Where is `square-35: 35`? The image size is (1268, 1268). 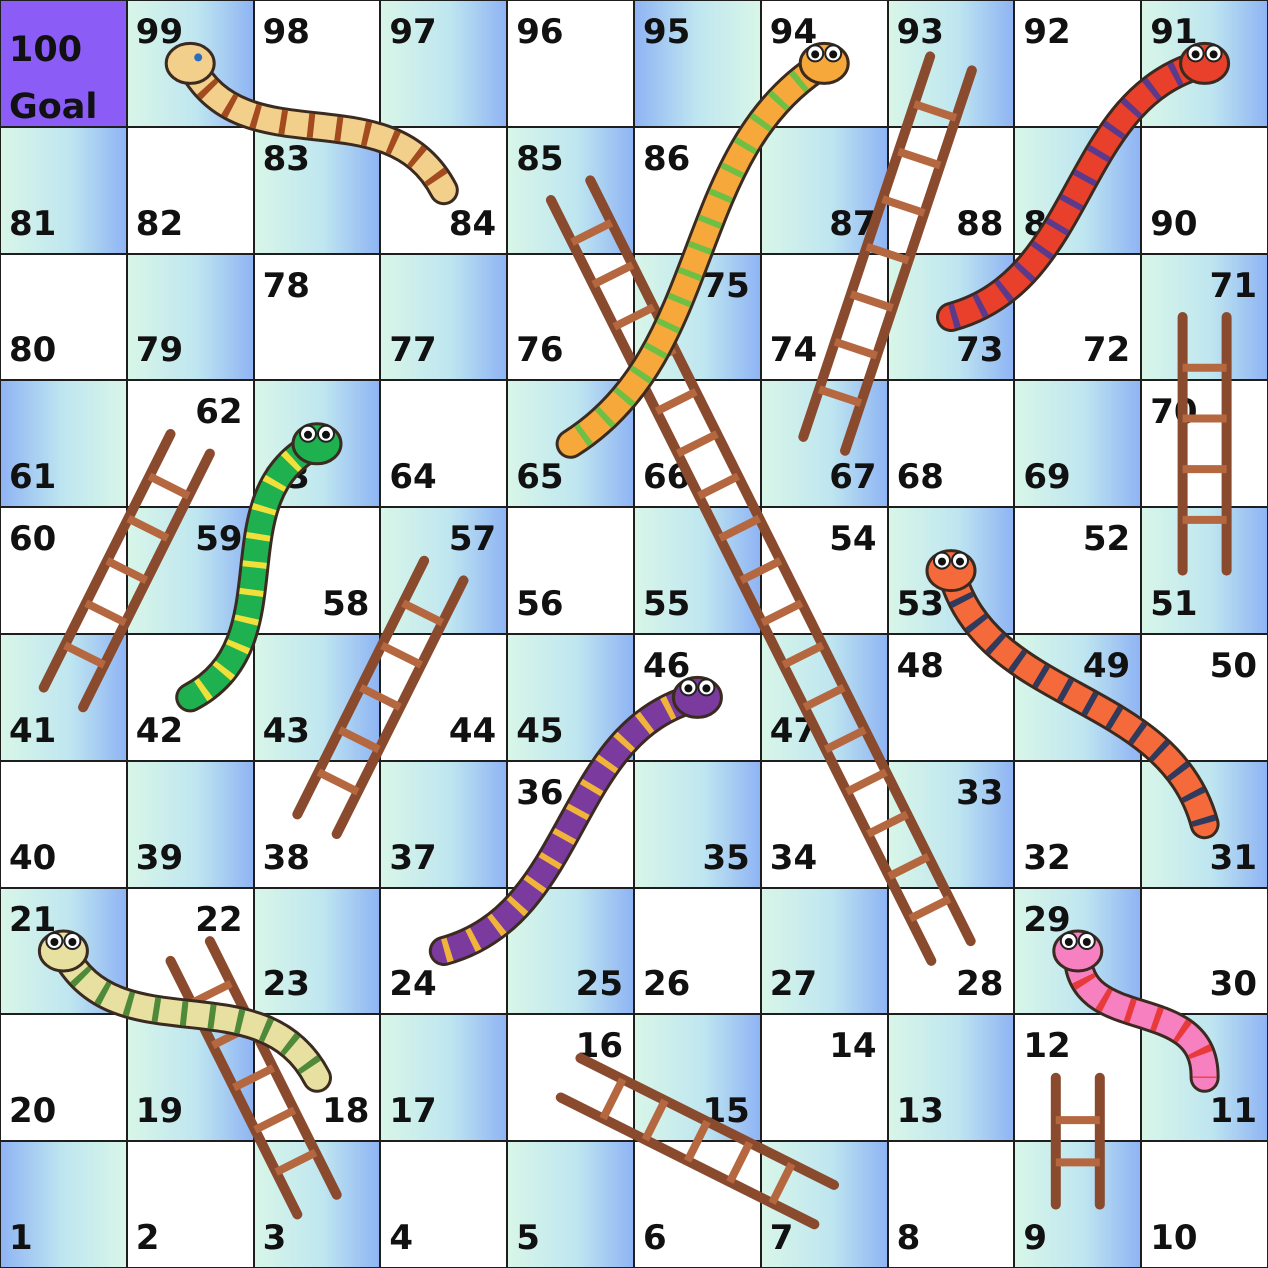
square-35: 35 is located at coordinates (697, 824).